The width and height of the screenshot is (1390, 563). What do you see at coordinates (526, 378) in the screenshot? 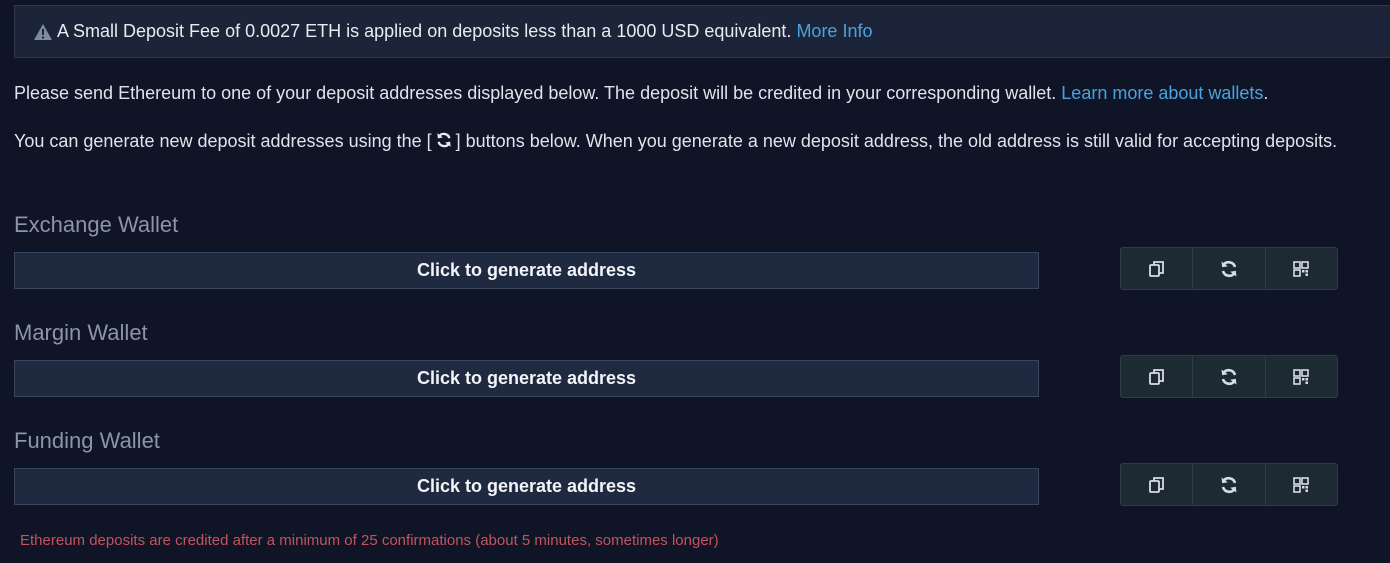
I see `margin-generate-address-button: Click to generate address` at bounding box center [526, 378].